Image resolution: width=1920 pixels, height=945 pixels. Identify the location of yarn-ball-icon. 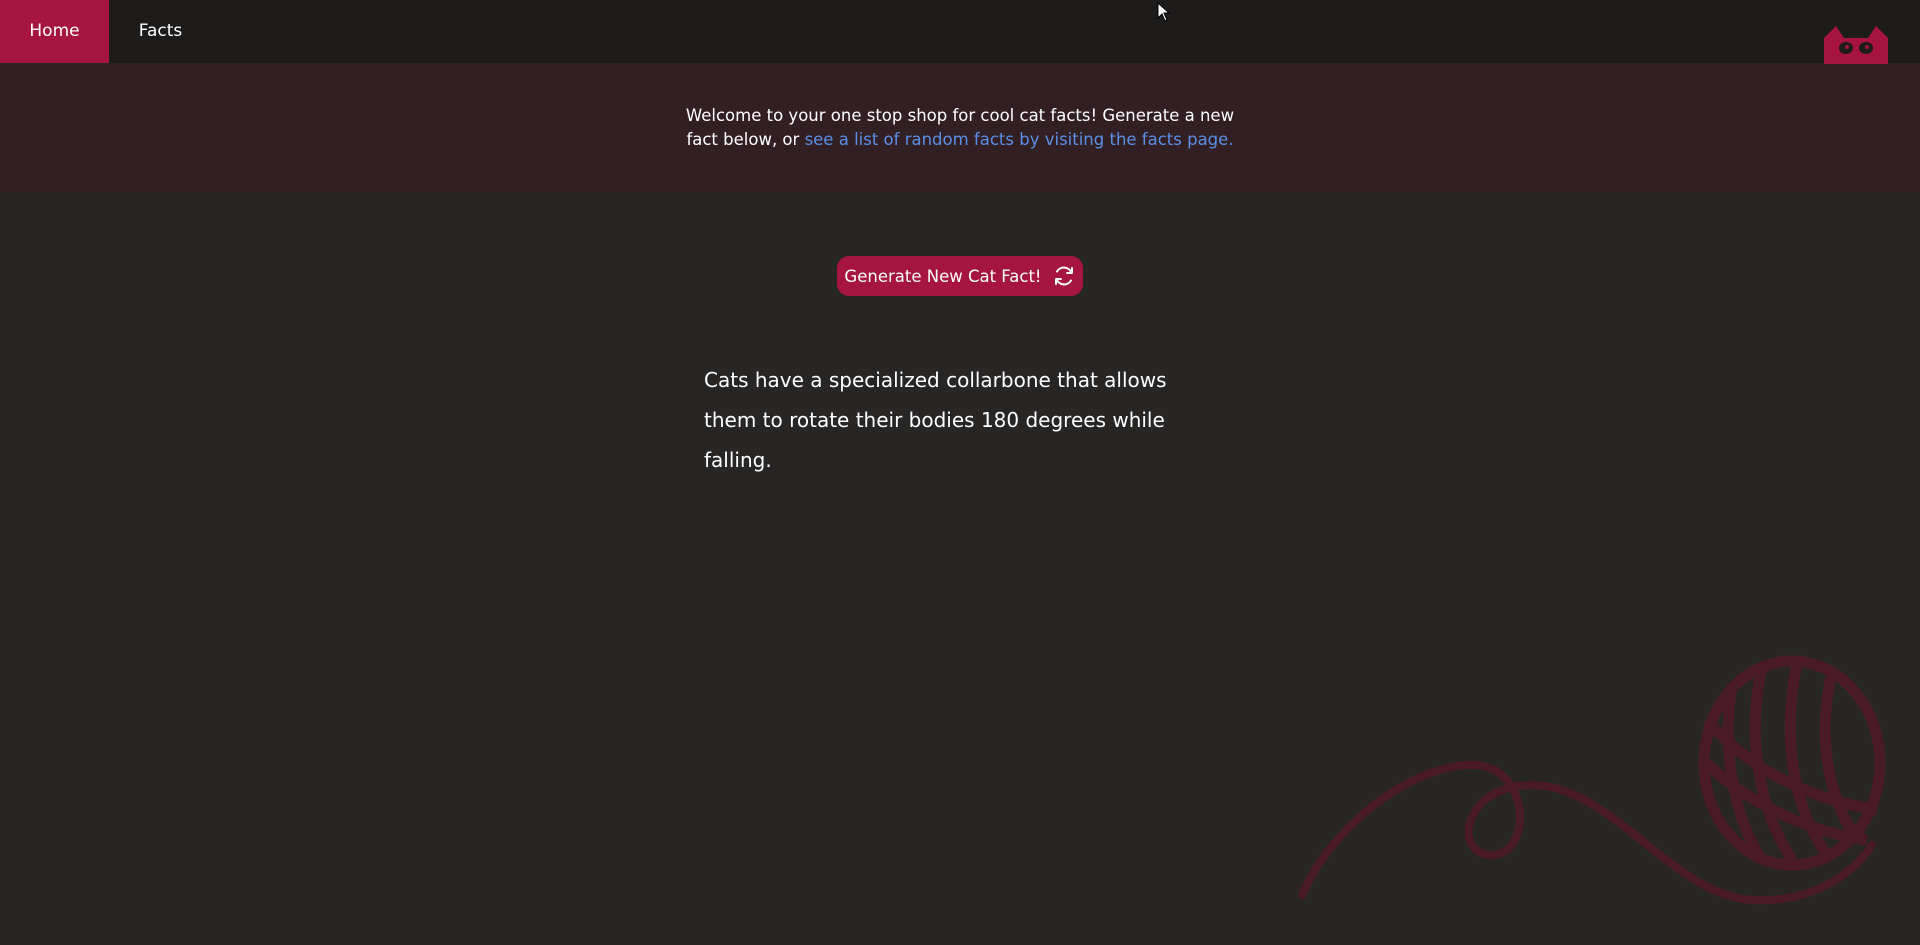
(1592, 780).